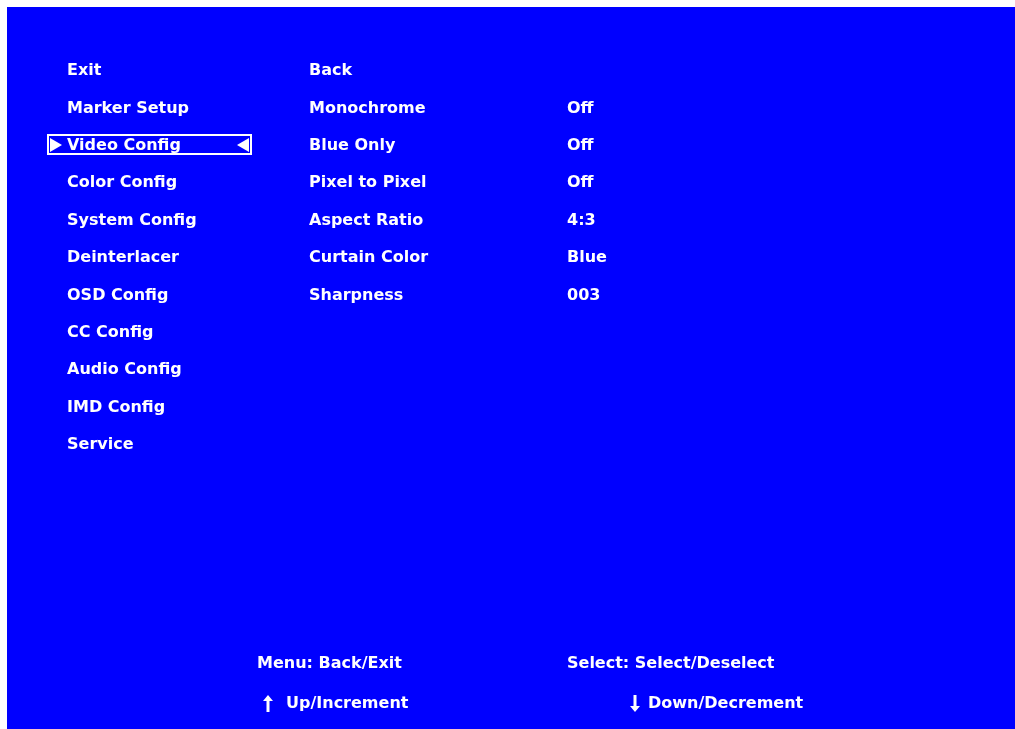 This screenshot has width=1015, height=729. What do you see at coordinates (635, 703) in the screenshot?
I see `down-arrow-icon` at bounding box center [635, 703].